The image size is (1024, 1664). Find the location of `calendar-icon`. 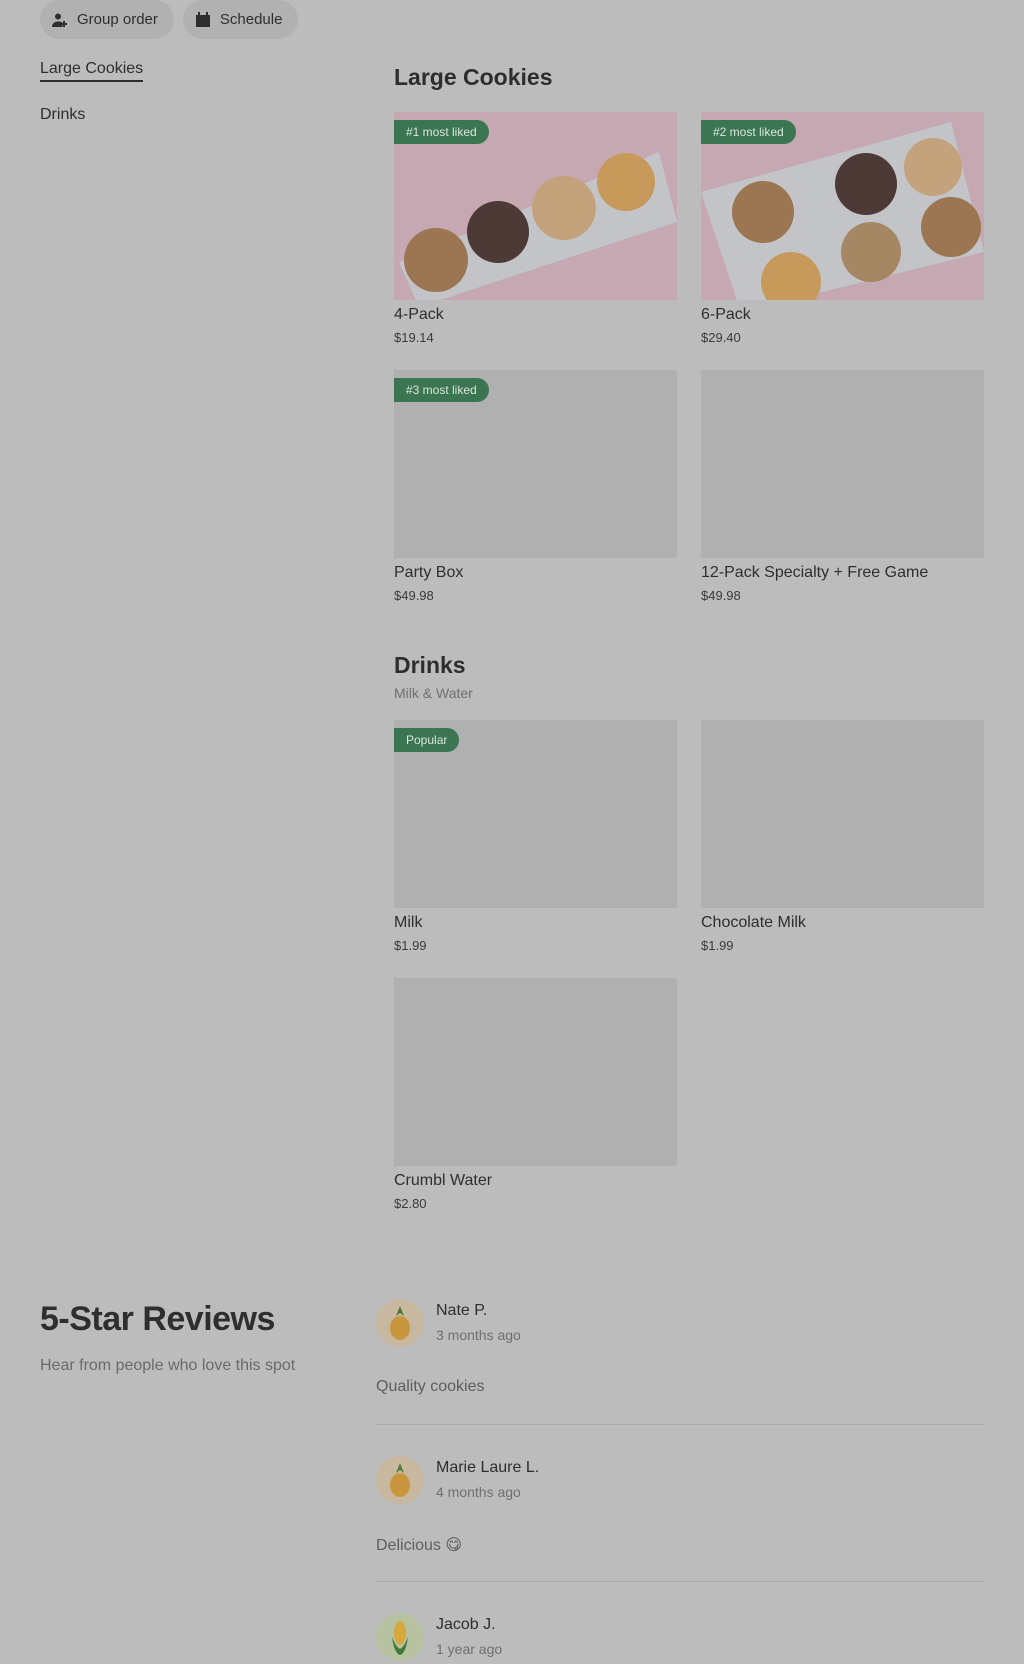

calendar-icon is located at coordinates (202, 19).